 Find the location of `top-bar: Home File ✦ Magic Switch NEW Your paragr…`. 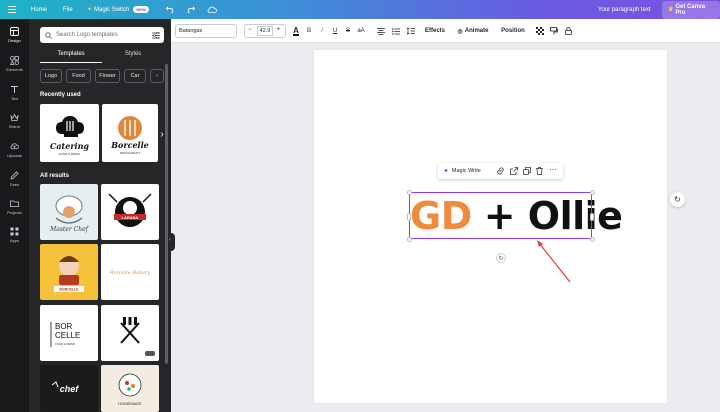

top-bar: Home File ✦ Magic Switch NEW Your paragr… is located at coordinates (360, 9).